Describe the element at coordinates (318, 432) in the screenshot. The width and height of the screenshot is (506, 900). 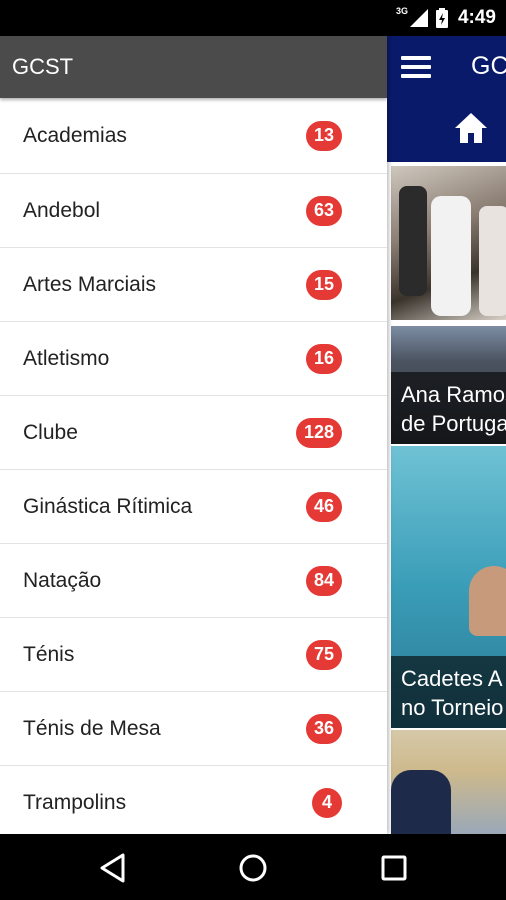
I see `count-badge: 128` at that location.